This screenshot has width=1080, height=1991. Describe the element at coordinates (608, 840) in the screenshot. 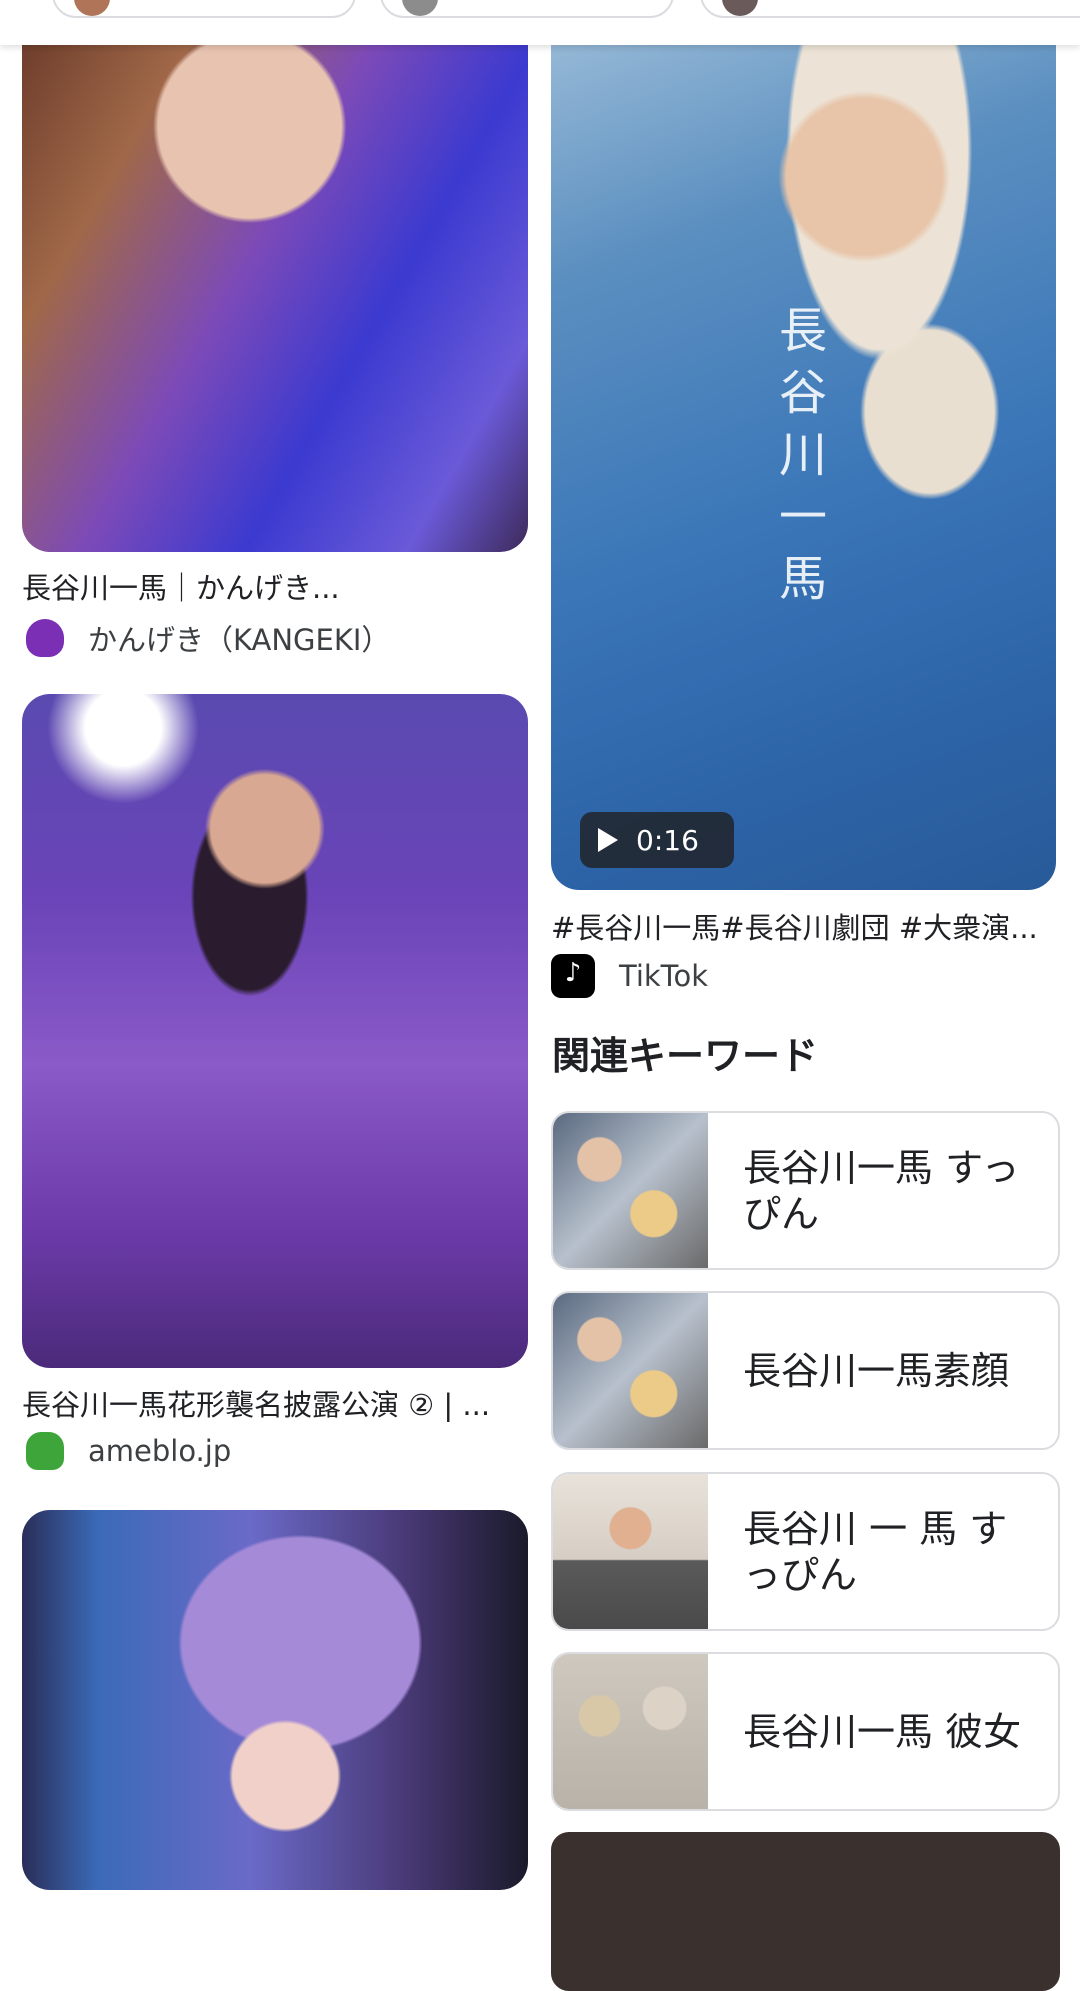

I see `play-icon` at that location.